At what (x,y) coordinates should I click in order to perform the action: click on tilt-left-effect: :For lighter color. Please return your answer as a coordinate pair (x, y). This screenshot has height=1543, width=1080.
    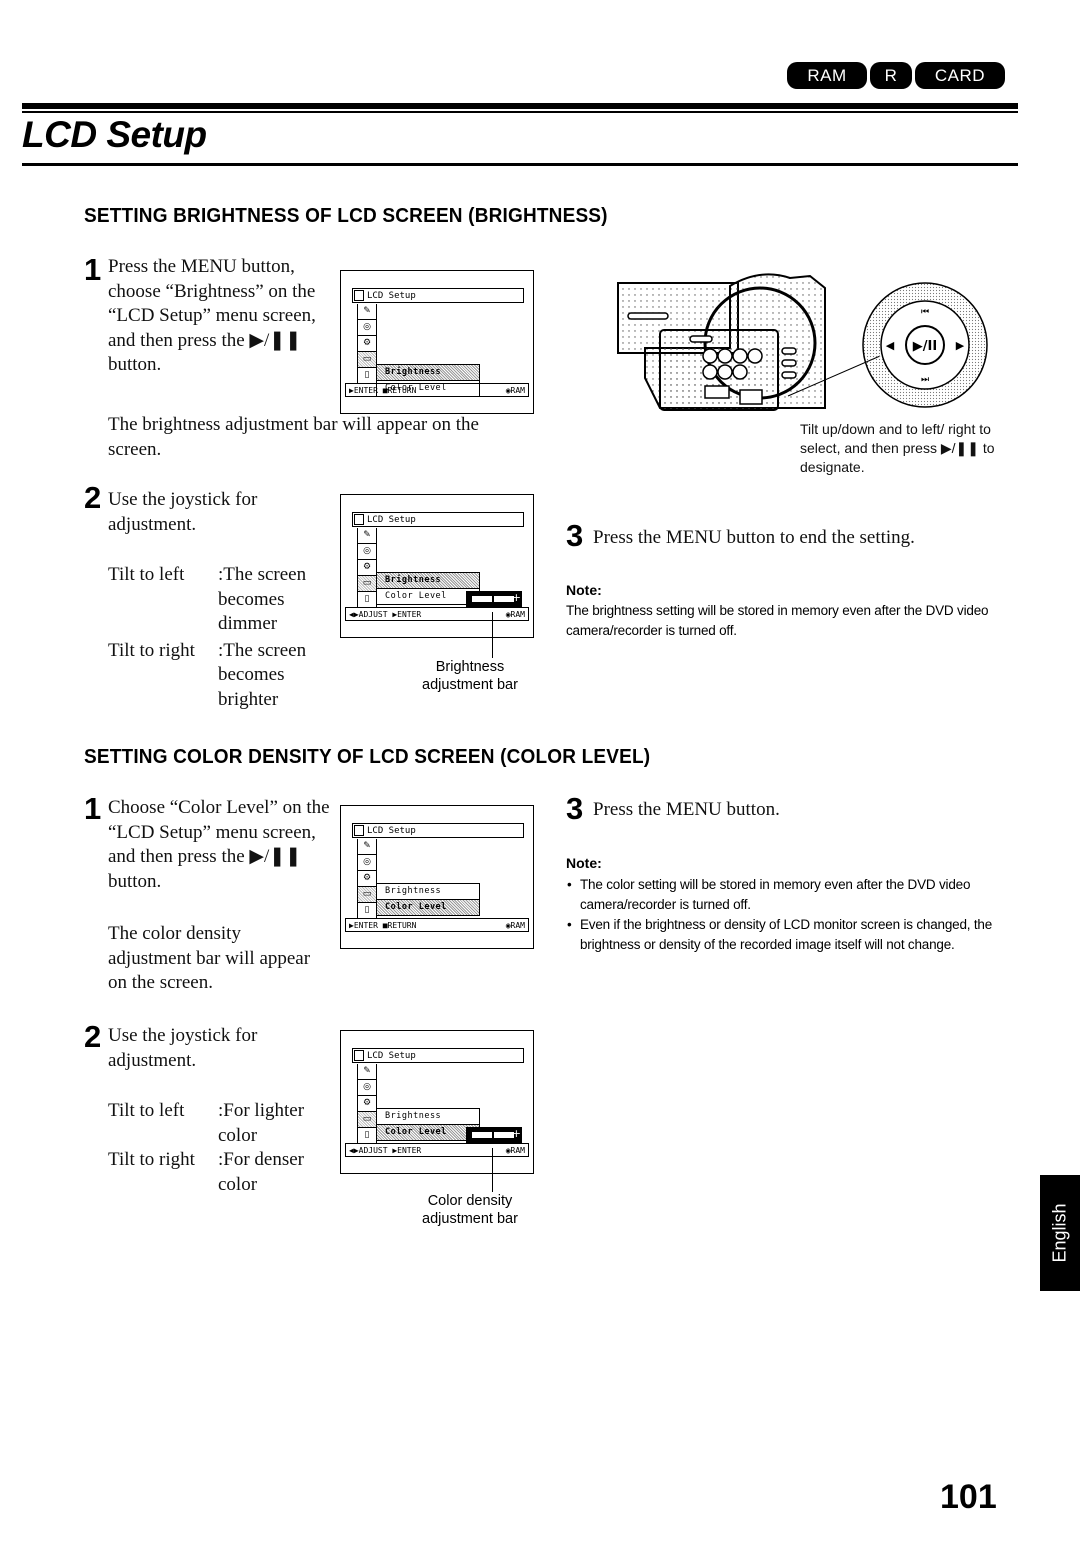
    Looking at the image, I should click on (261, 1123).